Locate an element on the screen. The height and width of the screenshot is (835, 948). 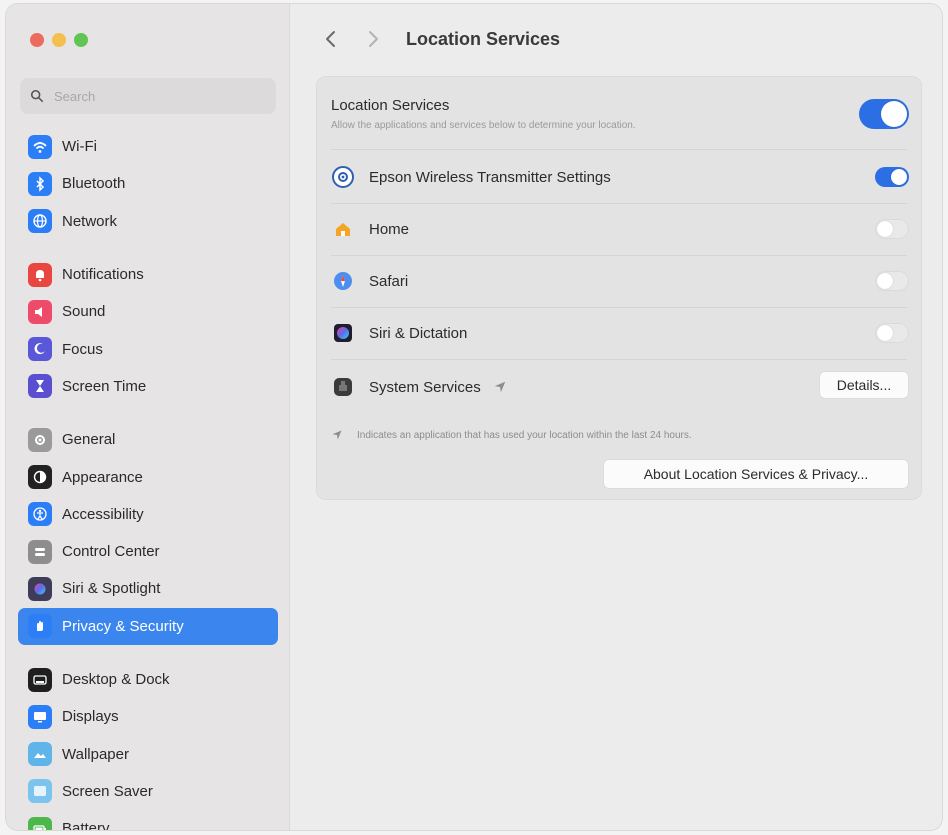
sidebar-item-notifications: Notifications is located at coordinates (148, 274).